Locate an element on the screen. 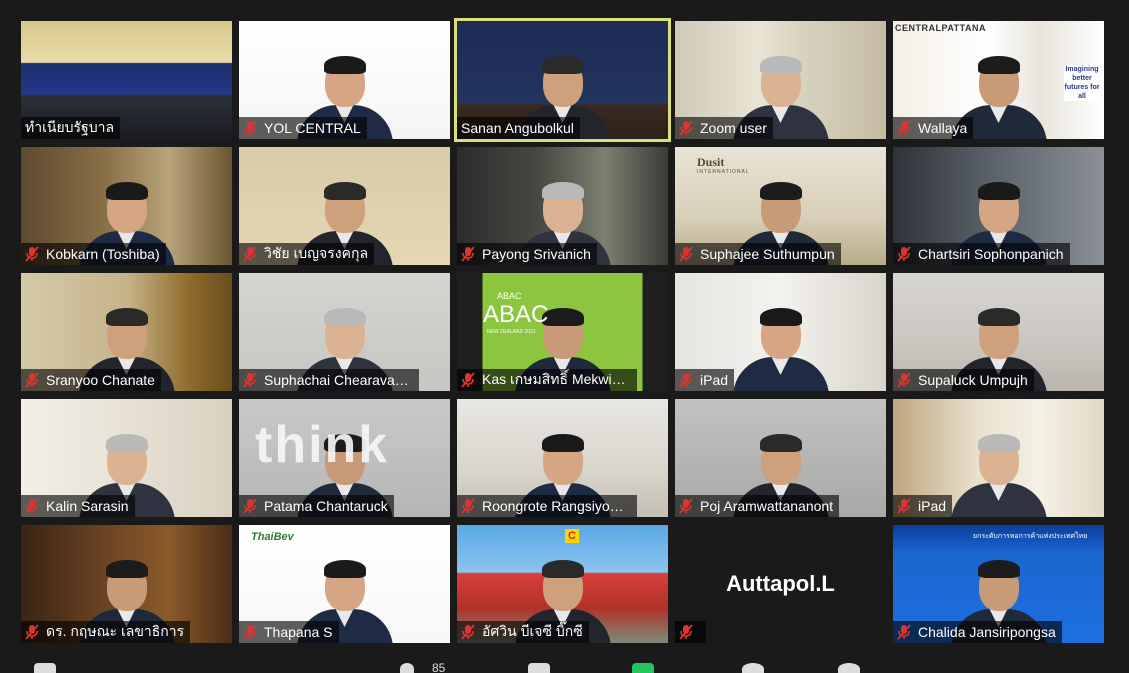 The image size is (1129, 673). participant-name: Sranyoo Chanate is located at coordinates (100, 380).